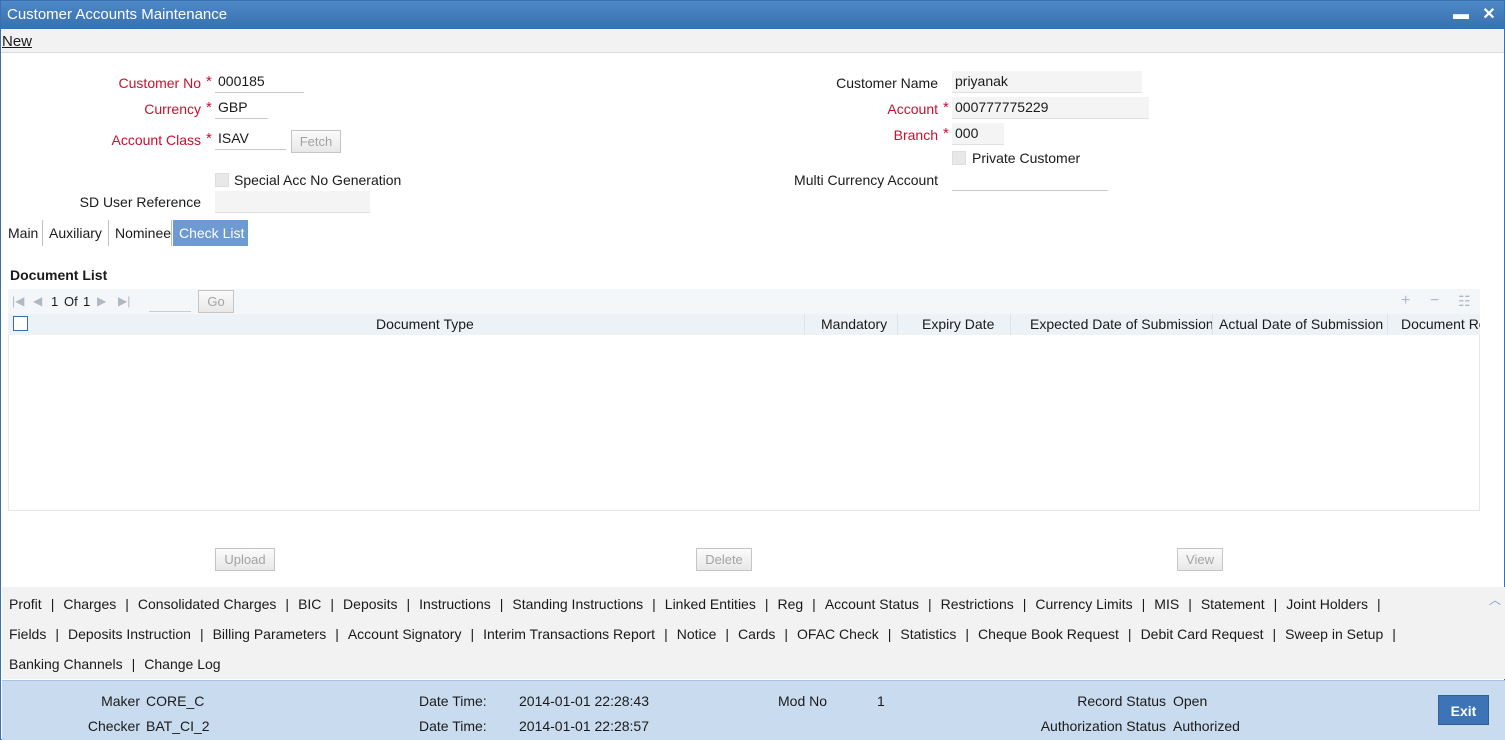 The width and height of the screenshot is (1505, 740). Describe the element at coordinates (182, 664) in the screenshot. I see `subsystem-link: Change Log` at that location.